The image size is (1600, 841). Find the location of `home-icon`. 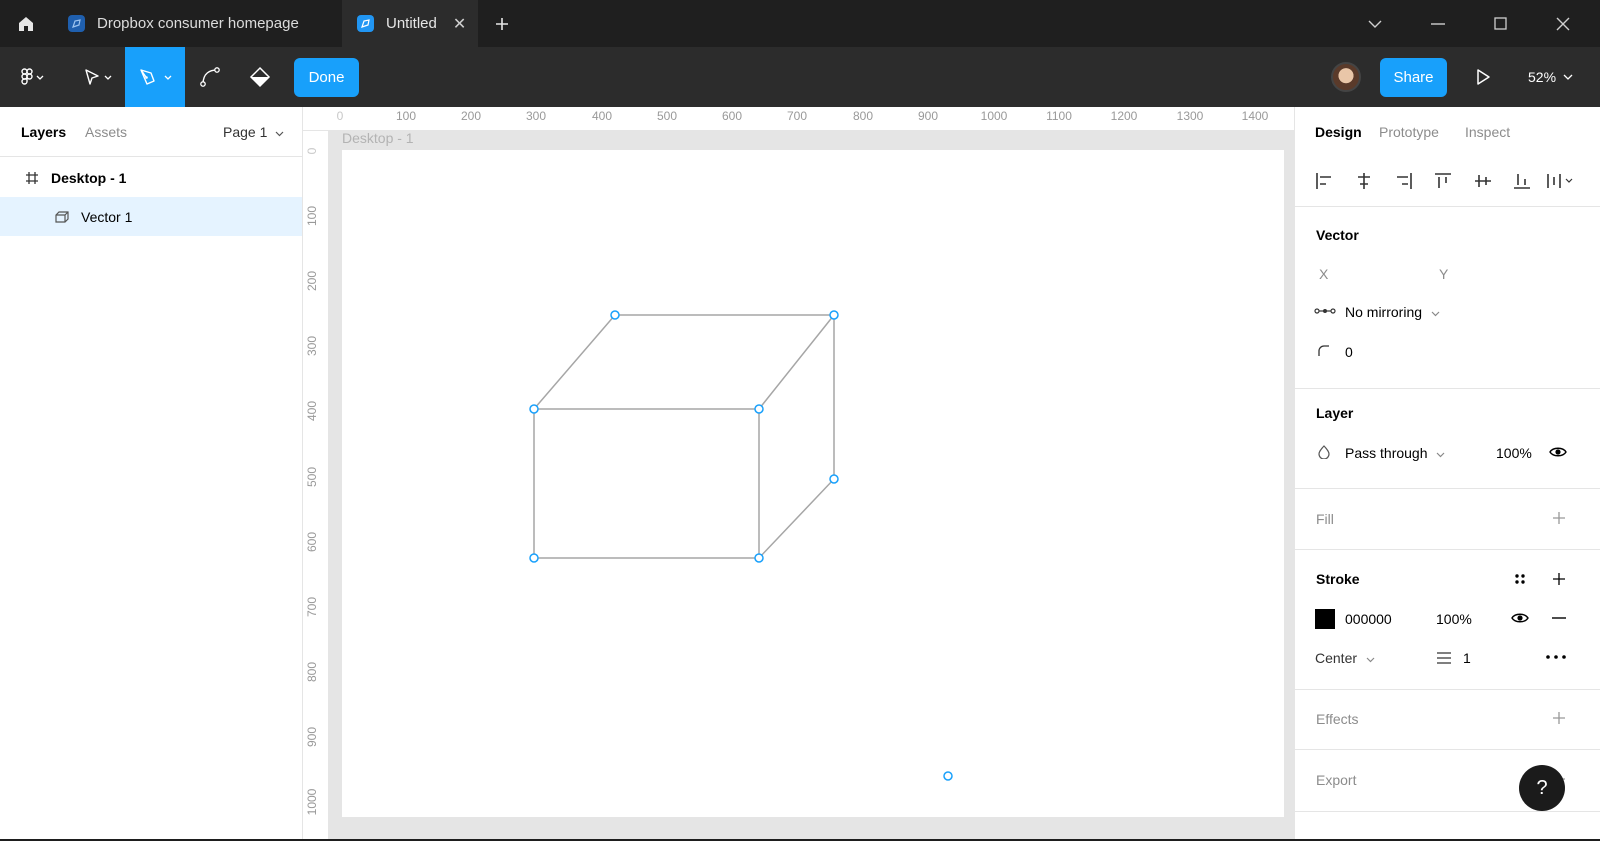

home-icon is located at coordinates (26, 23).